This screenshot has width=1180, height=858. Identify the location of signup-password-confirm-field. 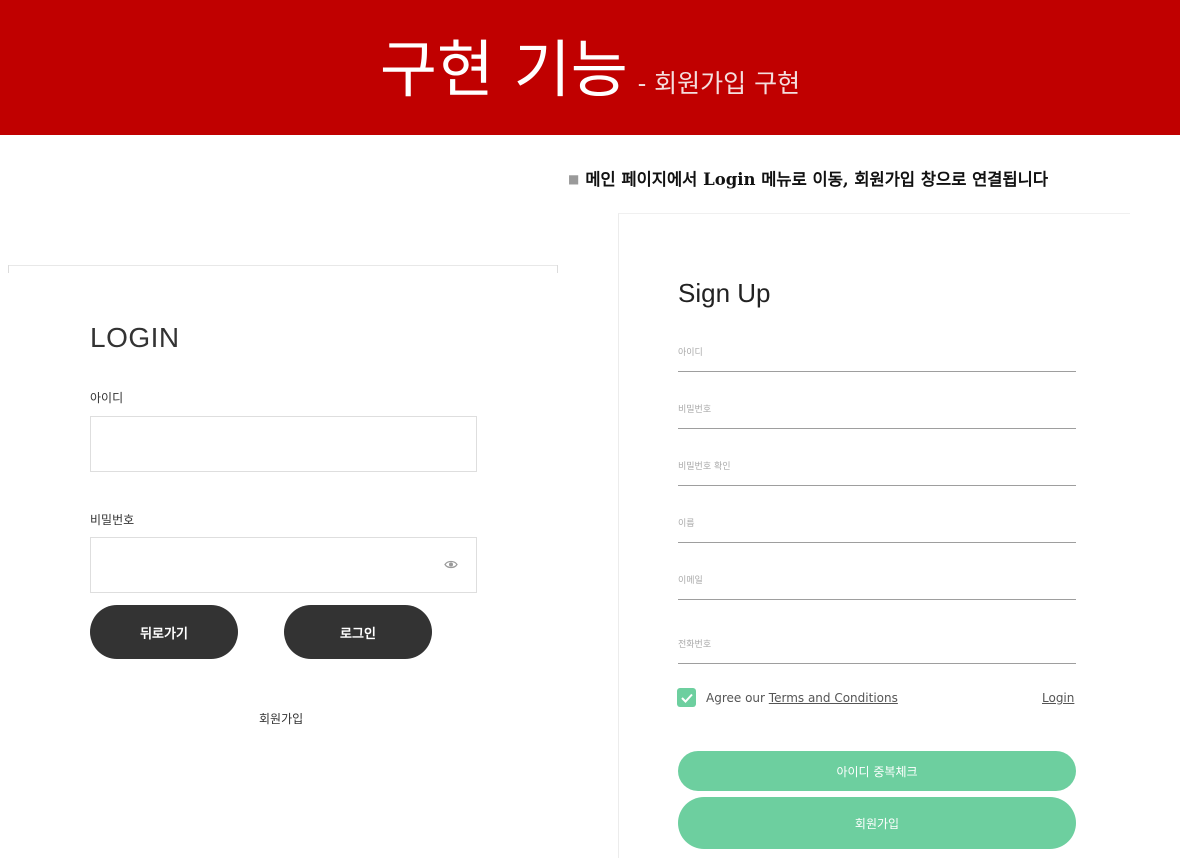
(877, 485).